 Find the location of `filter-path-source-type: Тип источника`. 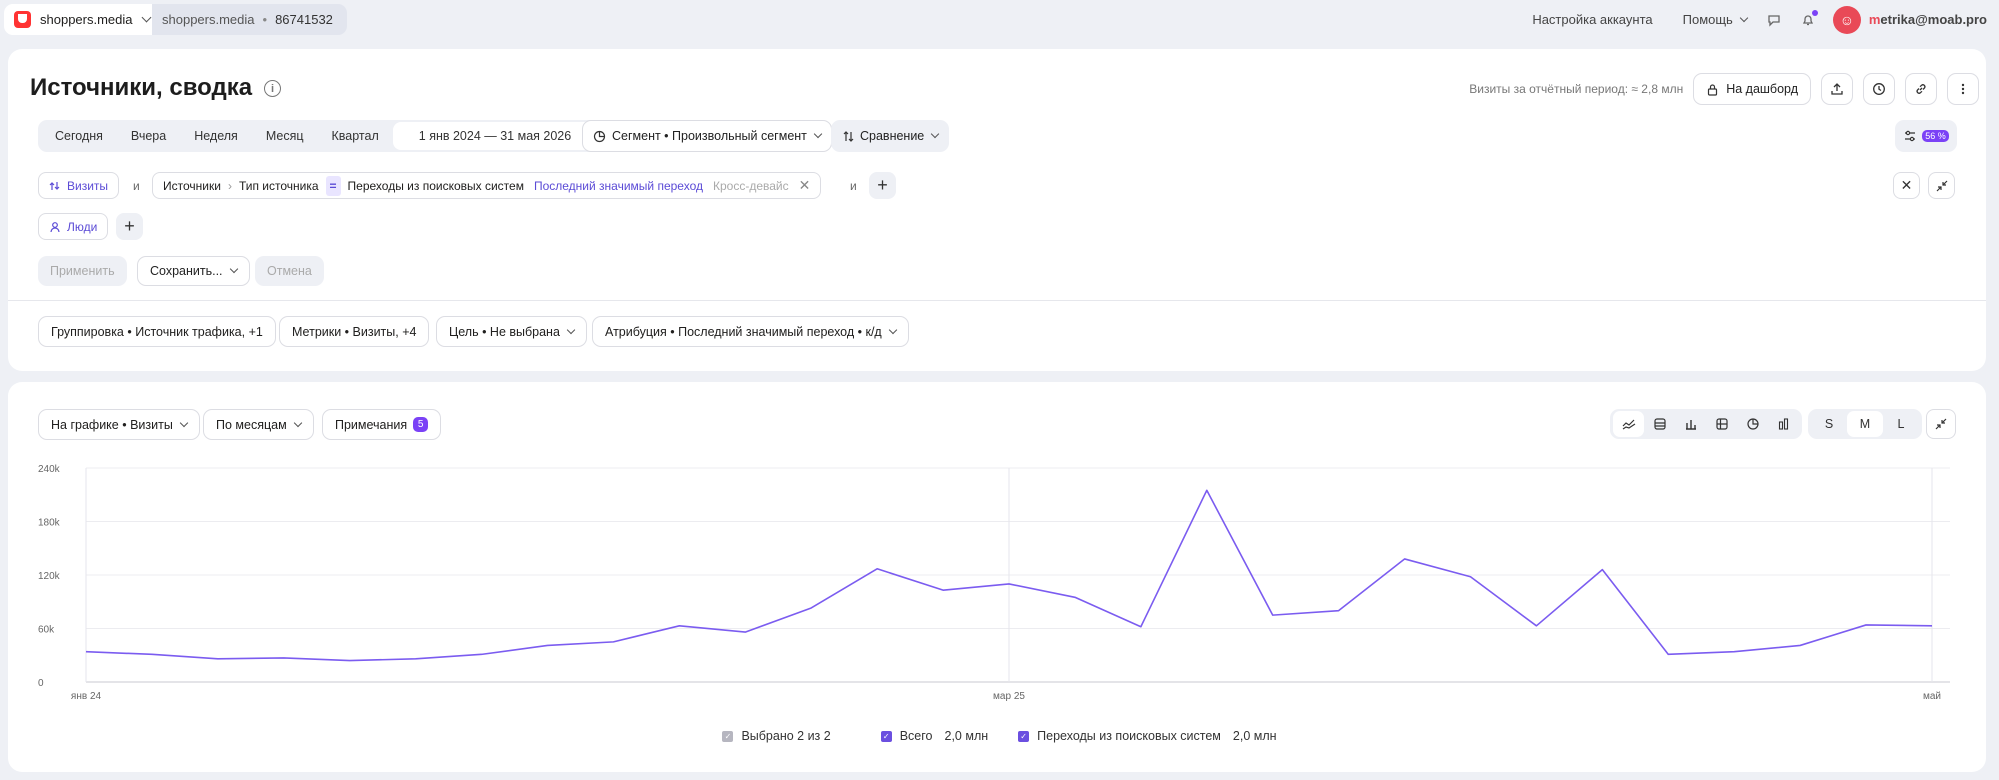

filter-path-source-type: Тип источника is located at coordinates (278, 185).